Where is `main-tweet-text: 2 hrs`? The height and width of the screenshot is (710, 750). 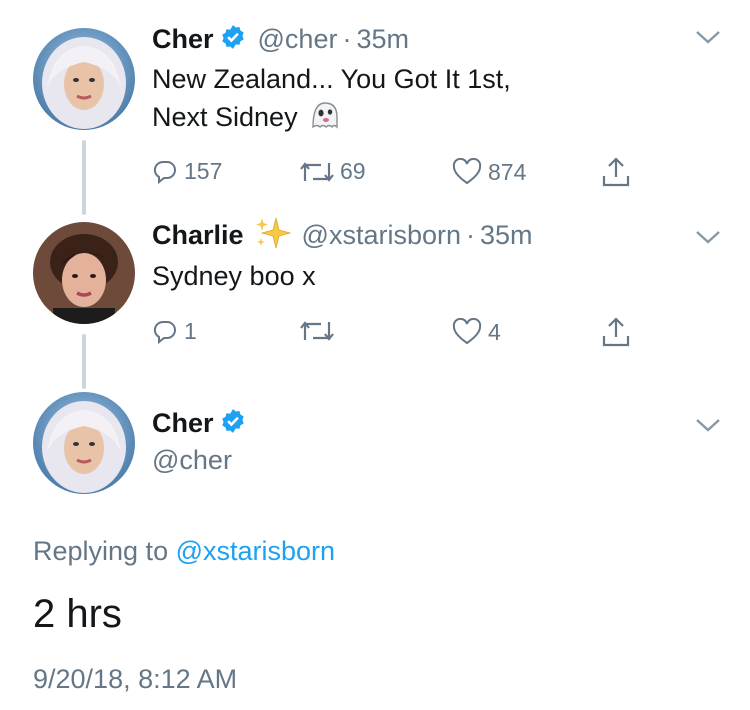 main-tweet-text: 2 hrs is located at coordinates (77, 614).